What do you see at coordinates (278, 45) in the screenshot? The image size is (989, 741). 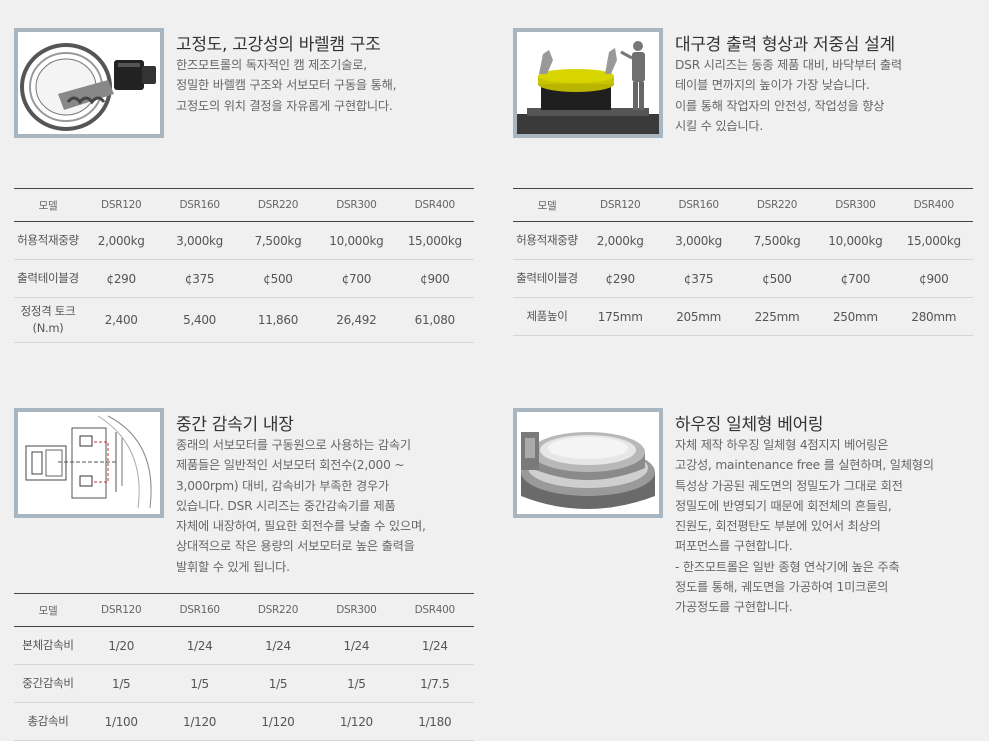 I see `section-title: 고정도, 고강성의 바렐캠 구조` at bounding box center [278, 45].